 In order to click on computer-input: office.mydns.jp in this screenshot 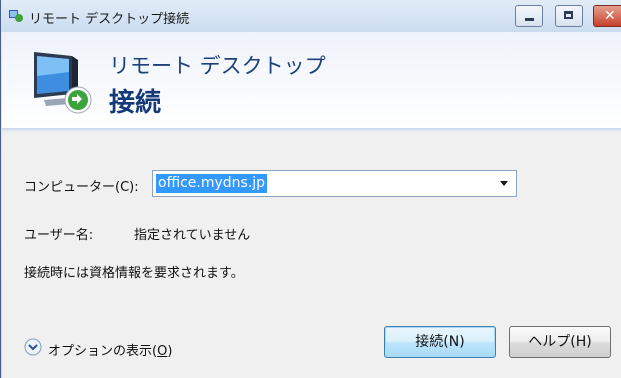, I will do `click(212, 183)`.